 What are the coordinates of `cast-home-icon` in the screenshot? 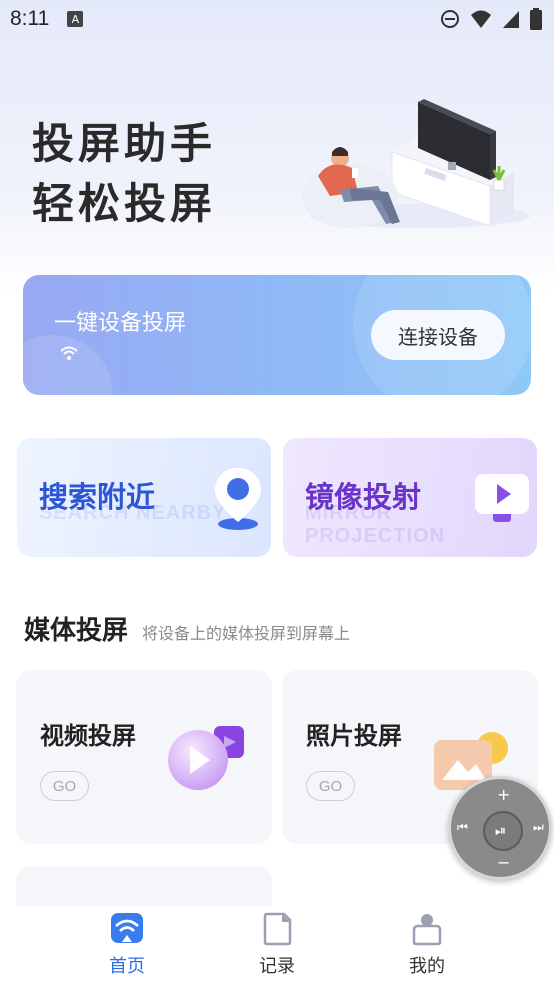 It's located at (127, 928).